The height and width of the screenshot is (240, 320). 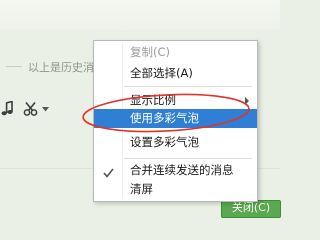 What do you see at coordinates (161, 73) in the screenshot?
I see `menu-item-label: 全部选择(A)` at bounding box center [161, 73].